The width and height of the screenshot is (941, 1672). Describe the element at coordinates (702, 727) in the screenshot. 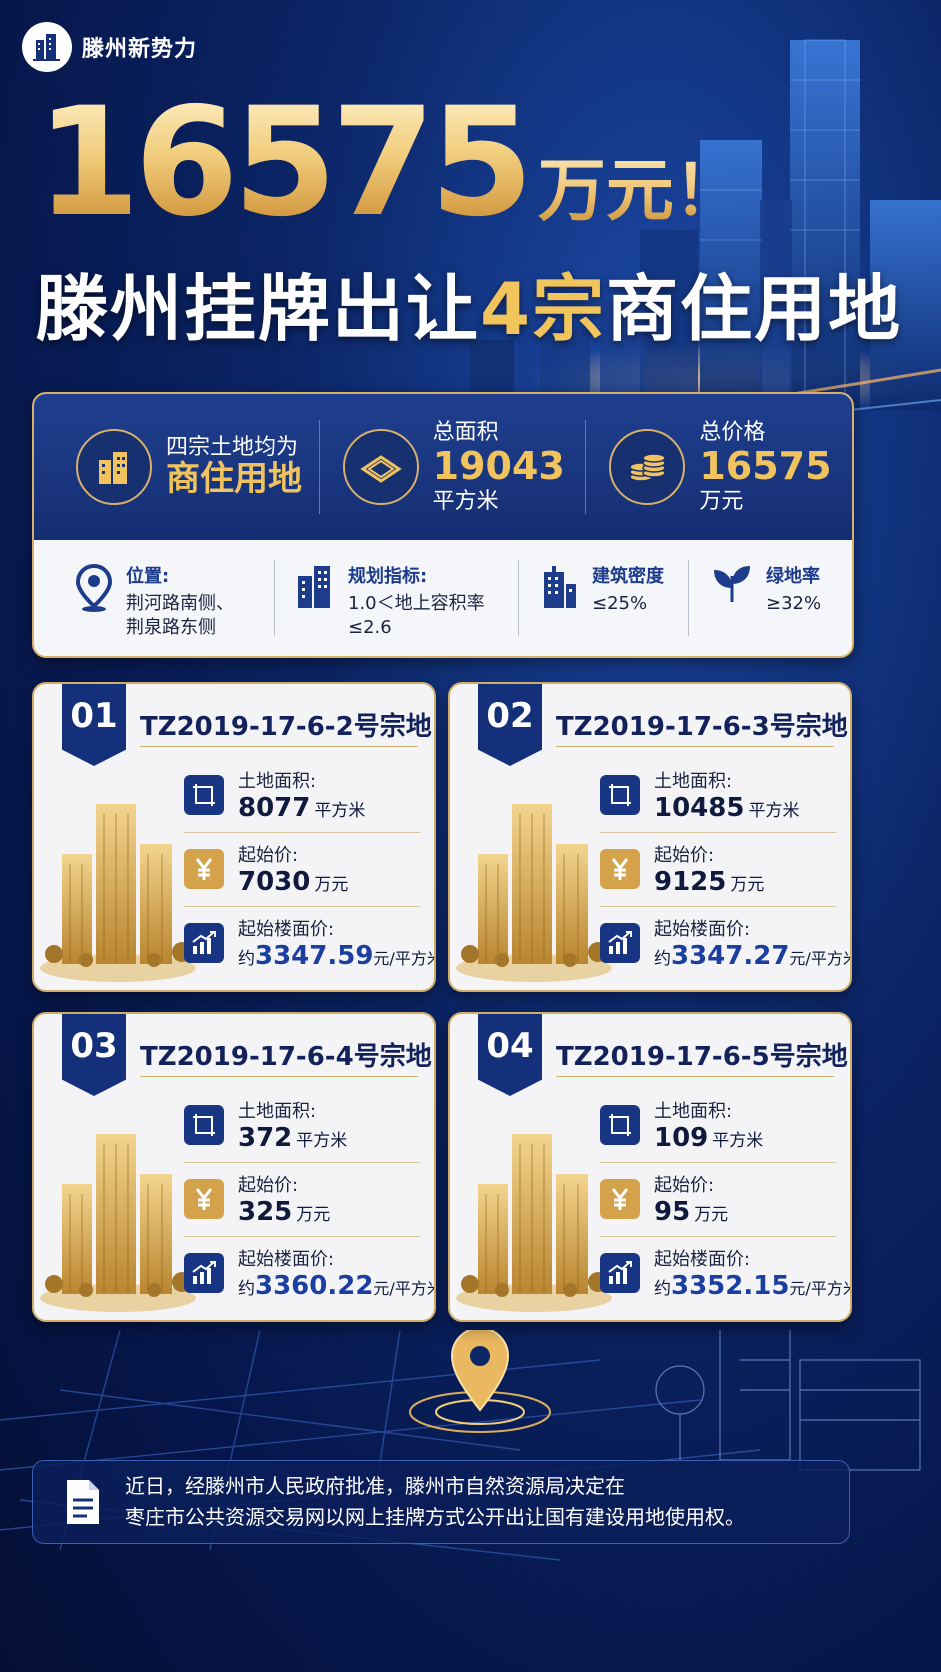

I see `parcel-code: TZ2019-17-6-3号宗地` at that location.